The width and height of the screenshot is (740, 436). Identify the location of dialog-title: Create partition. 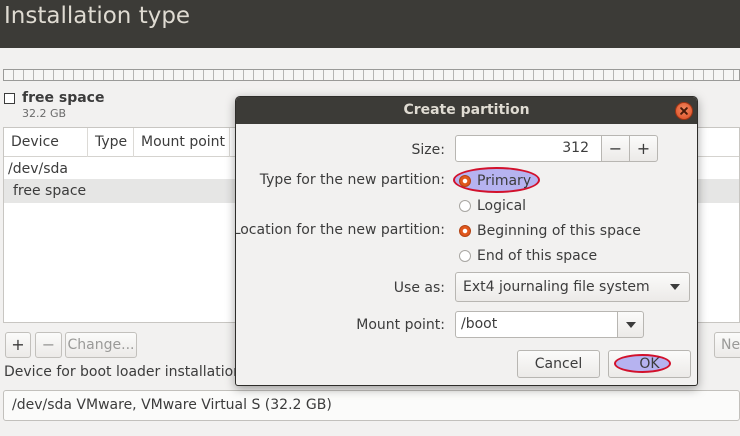
(466, 110).